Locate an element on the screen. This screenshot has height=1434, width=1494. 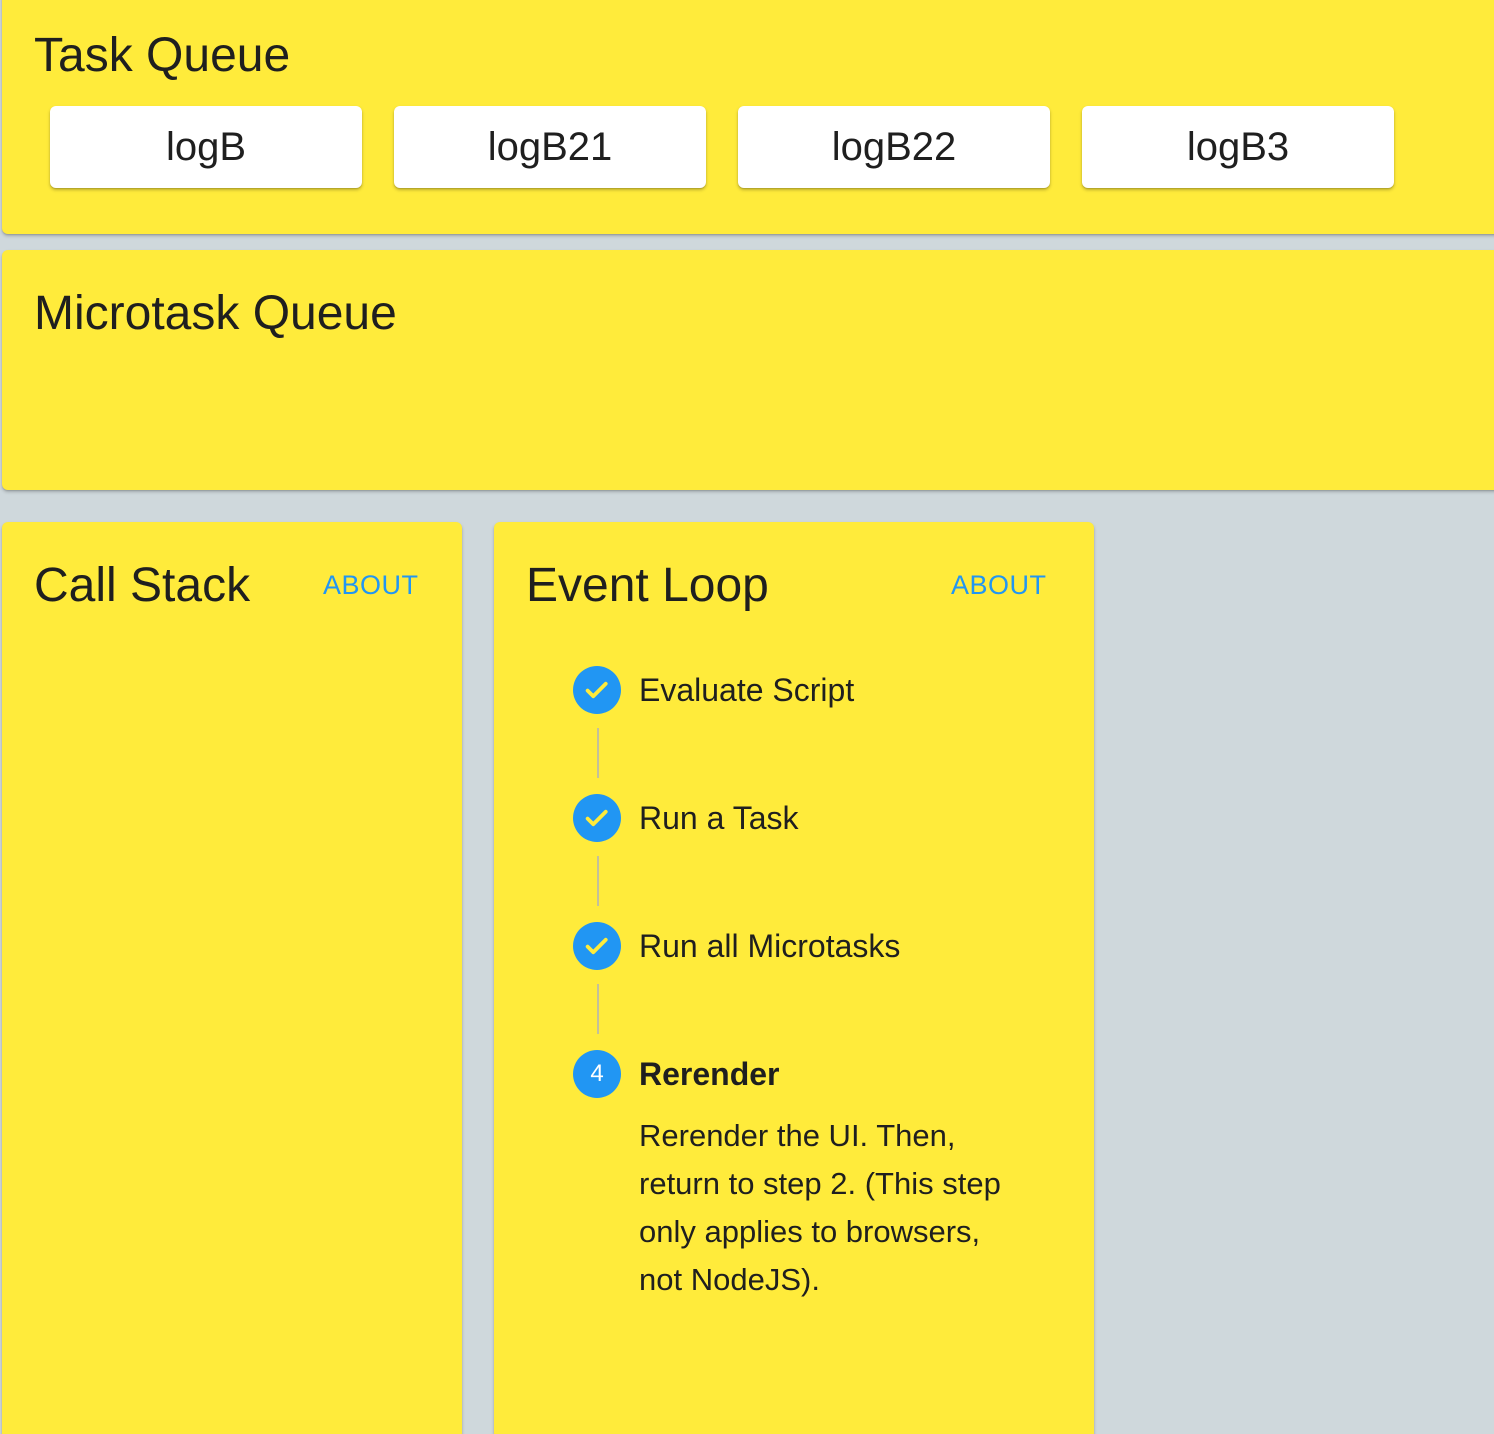
task-chip: logB22 is located at coordinates (894, 147).